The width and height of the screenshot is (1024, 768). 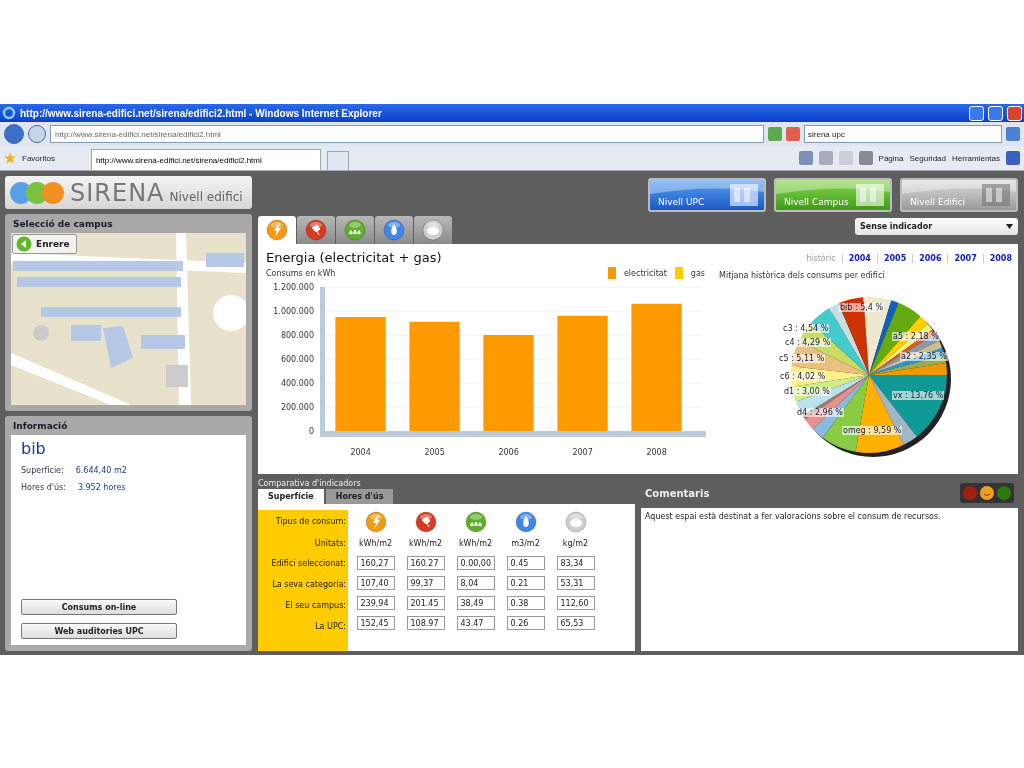 What do you see at coordinates (99, 607) in the screenshot?
I see `link-button: Consums on-line` at bounding box center [99, 607].